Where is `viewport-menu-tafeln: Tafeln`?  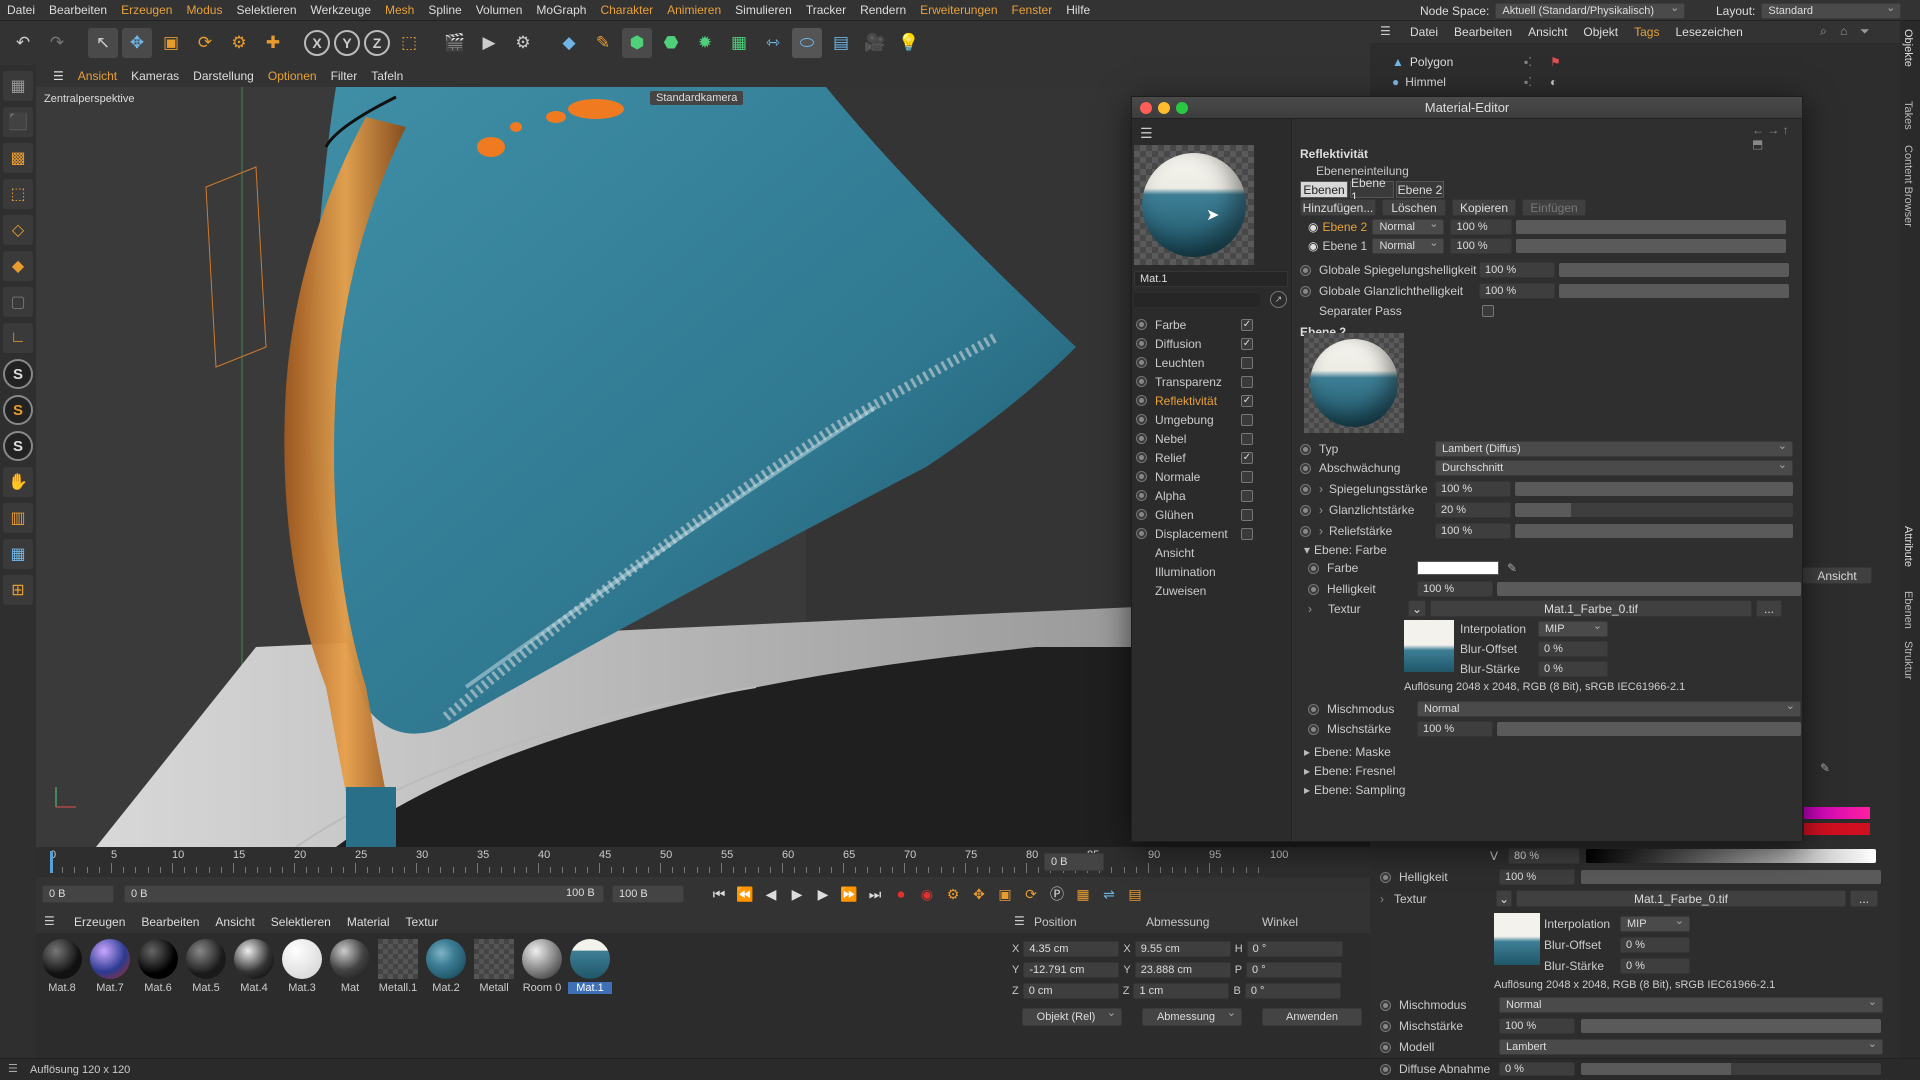
viewport-menu-tafeln: Tafeln is located at coordinates (387, 76).